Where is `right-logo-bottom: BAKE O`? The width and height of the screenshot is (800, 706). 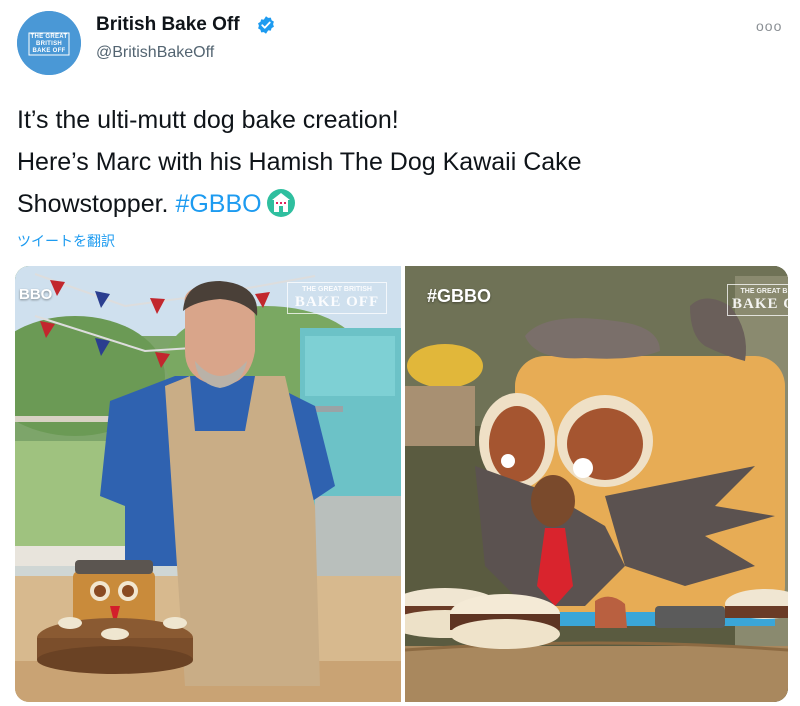 right-logo-bottom: BAKE O is located at coordinates (760, 304).